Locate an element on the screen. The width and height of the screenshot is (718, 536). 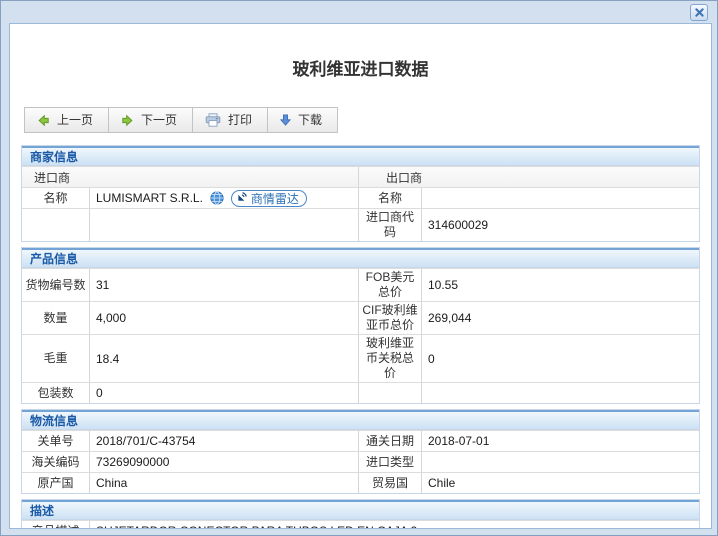
section-header: 物流信息 is located at coordinates (360, 420).